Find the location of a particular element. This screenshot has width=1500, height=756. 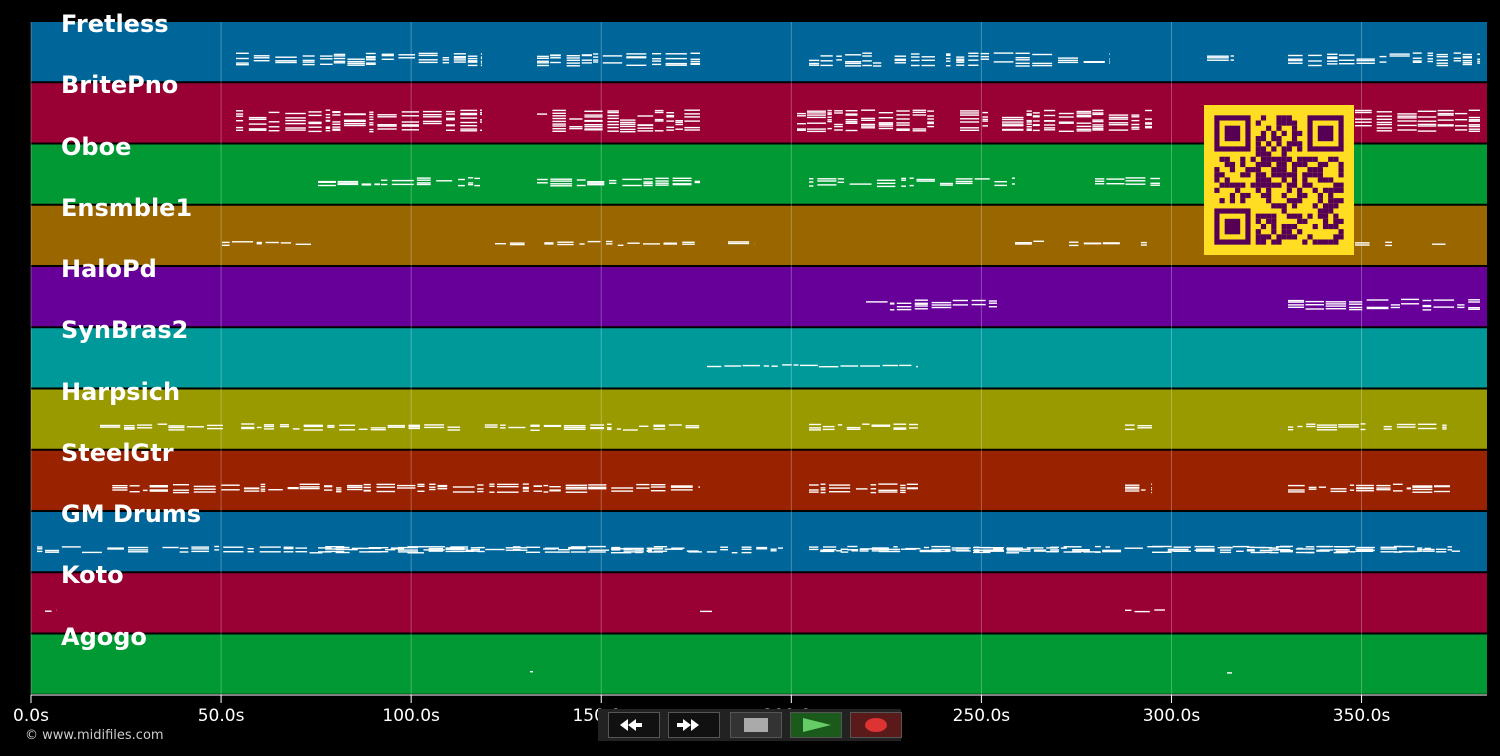

track-label: Oboe is located at coordinates (96, 146).